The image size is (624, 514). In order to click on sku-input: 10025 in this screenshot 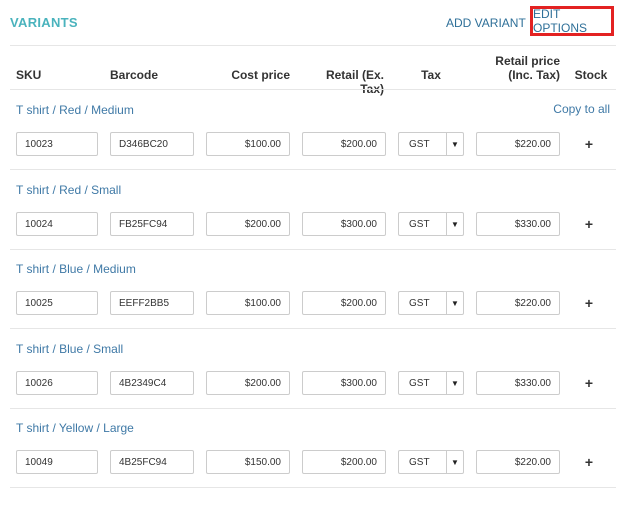, I will do `click(57, 303)`.